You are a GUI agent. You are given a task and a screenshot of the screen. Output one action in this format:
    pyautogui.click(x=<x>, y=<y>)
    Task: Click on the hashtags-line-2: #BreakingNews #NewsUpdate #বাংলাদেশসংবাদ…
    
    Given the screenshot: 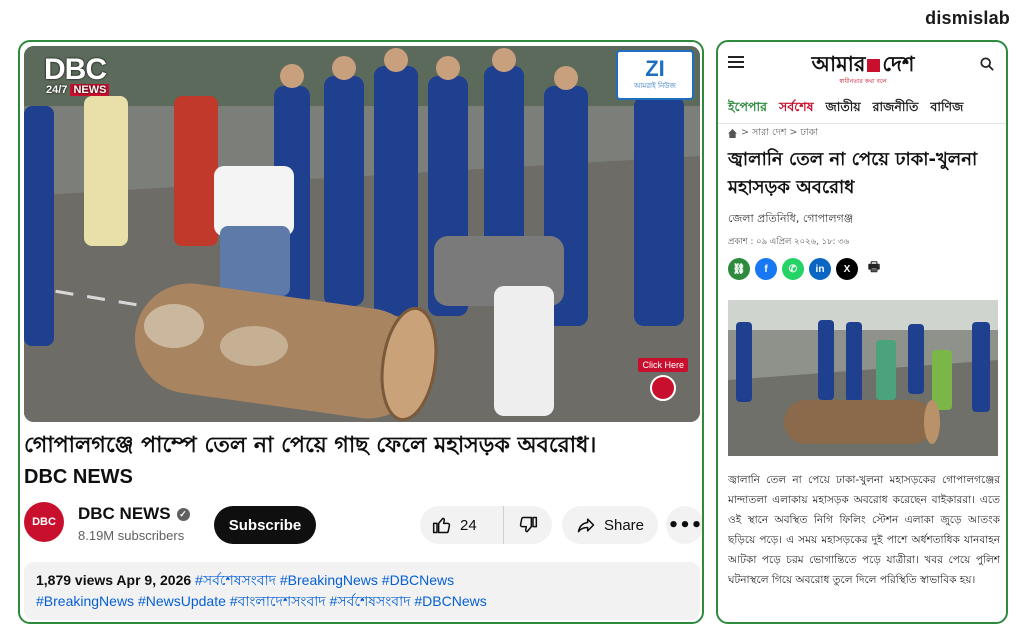 What is the action you would take?
    pyautogui.click(x=362, y=601)
    